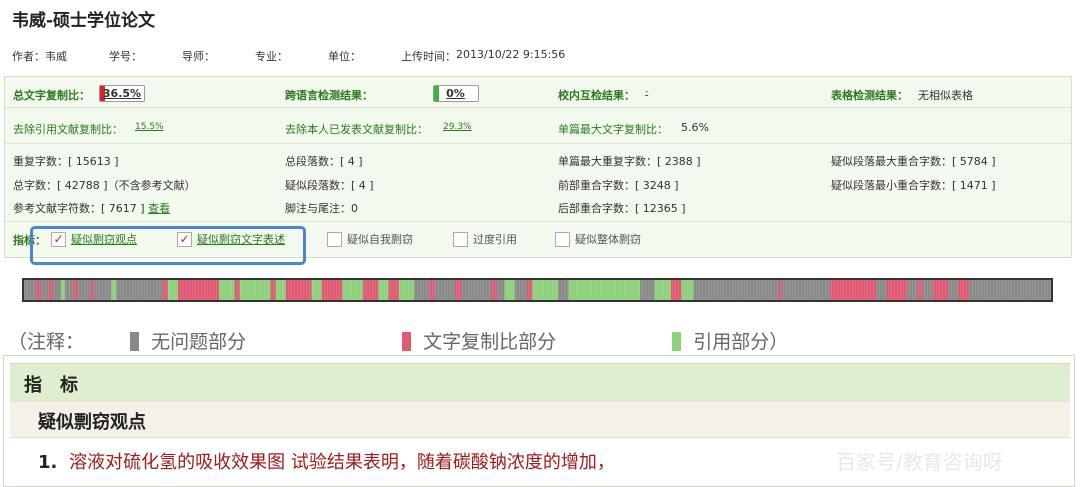 This screenshot has height=487, width=1080. What do you see at coordinates (457, 127) in the screenshot?
I see `remove-self-value: 29.3%` at bounding box center [457, 127].